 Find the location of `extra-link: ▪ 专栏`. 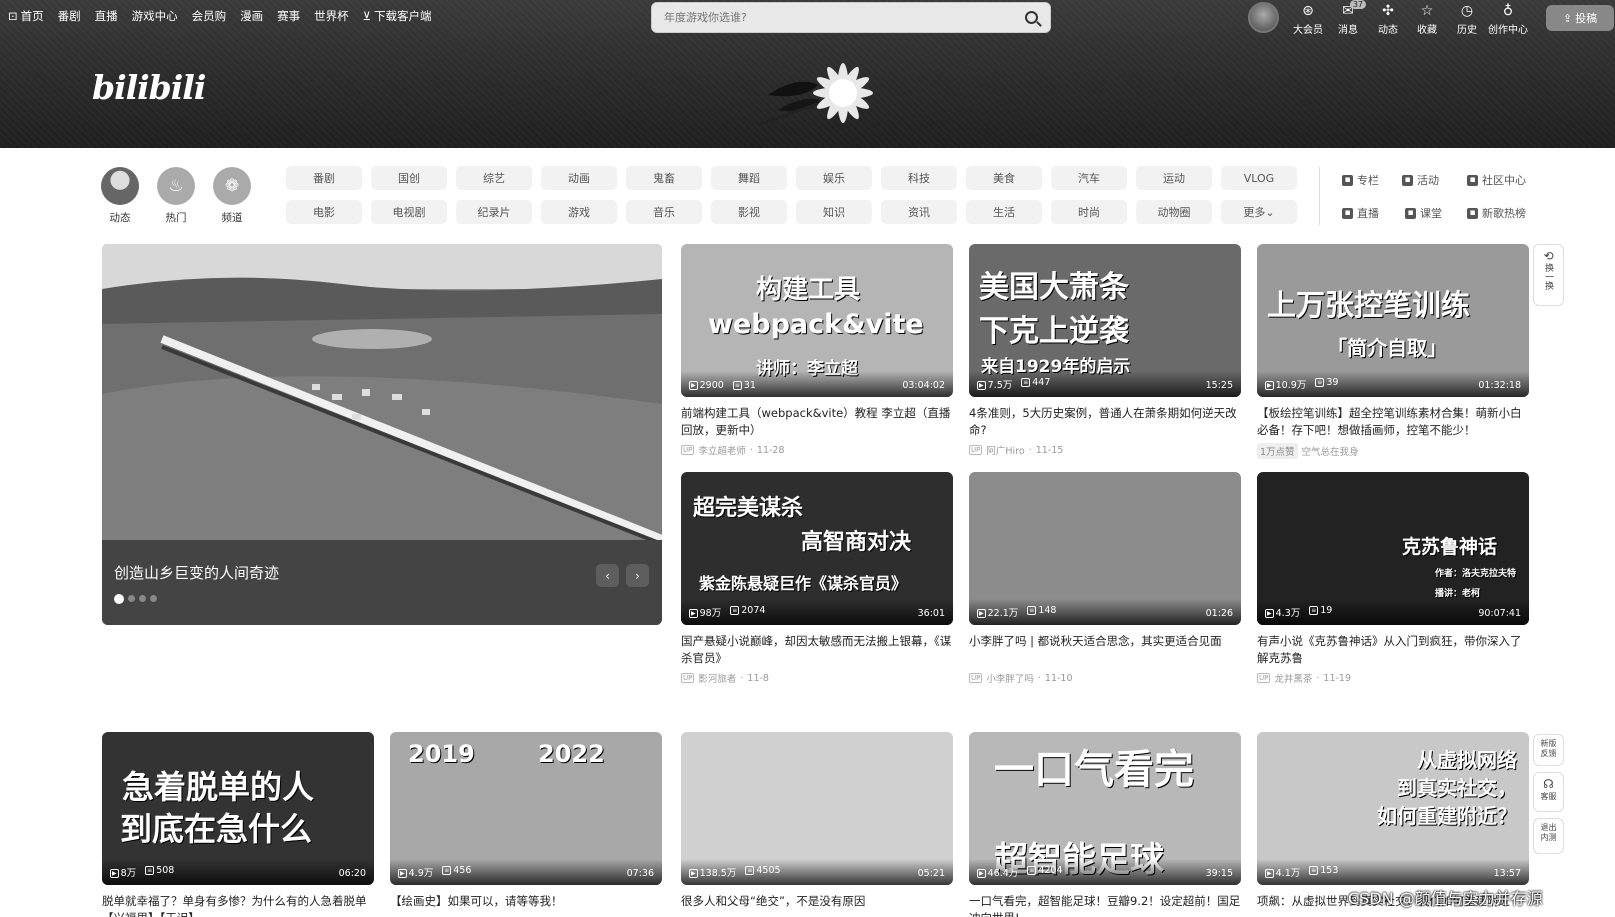

extra-link: ▪ 专栏 is located at coordinates (1360, 180).